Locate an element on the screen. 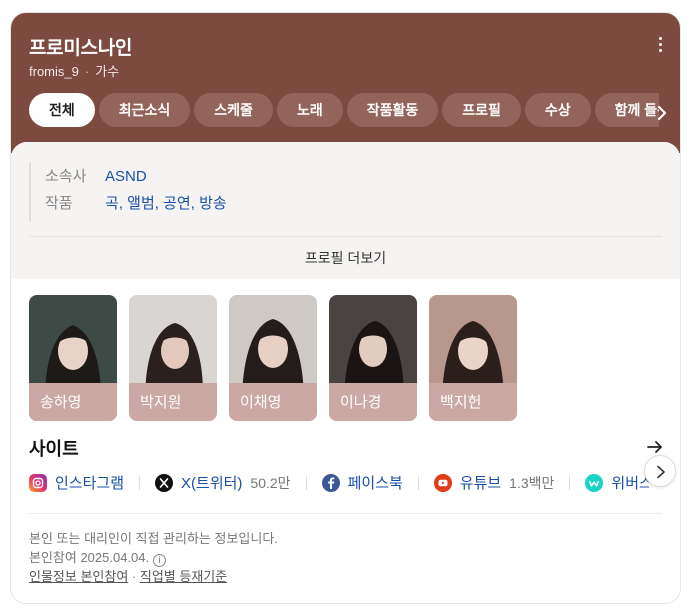 This screenshot has height=614, width=690. site-follower-count: 50.2만 is located at coordinates (270, 482).